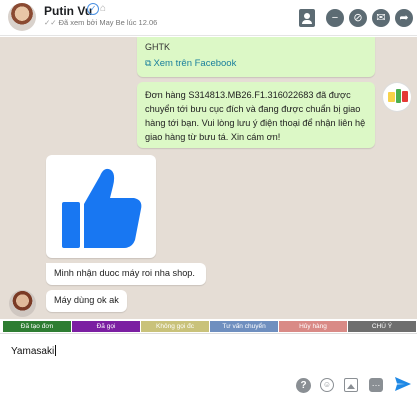  What do you see at coordinates (37, 326) in the screenshot?
I see `tag-created-order: Đã tạo đơn` at bounding box center [37, 326].